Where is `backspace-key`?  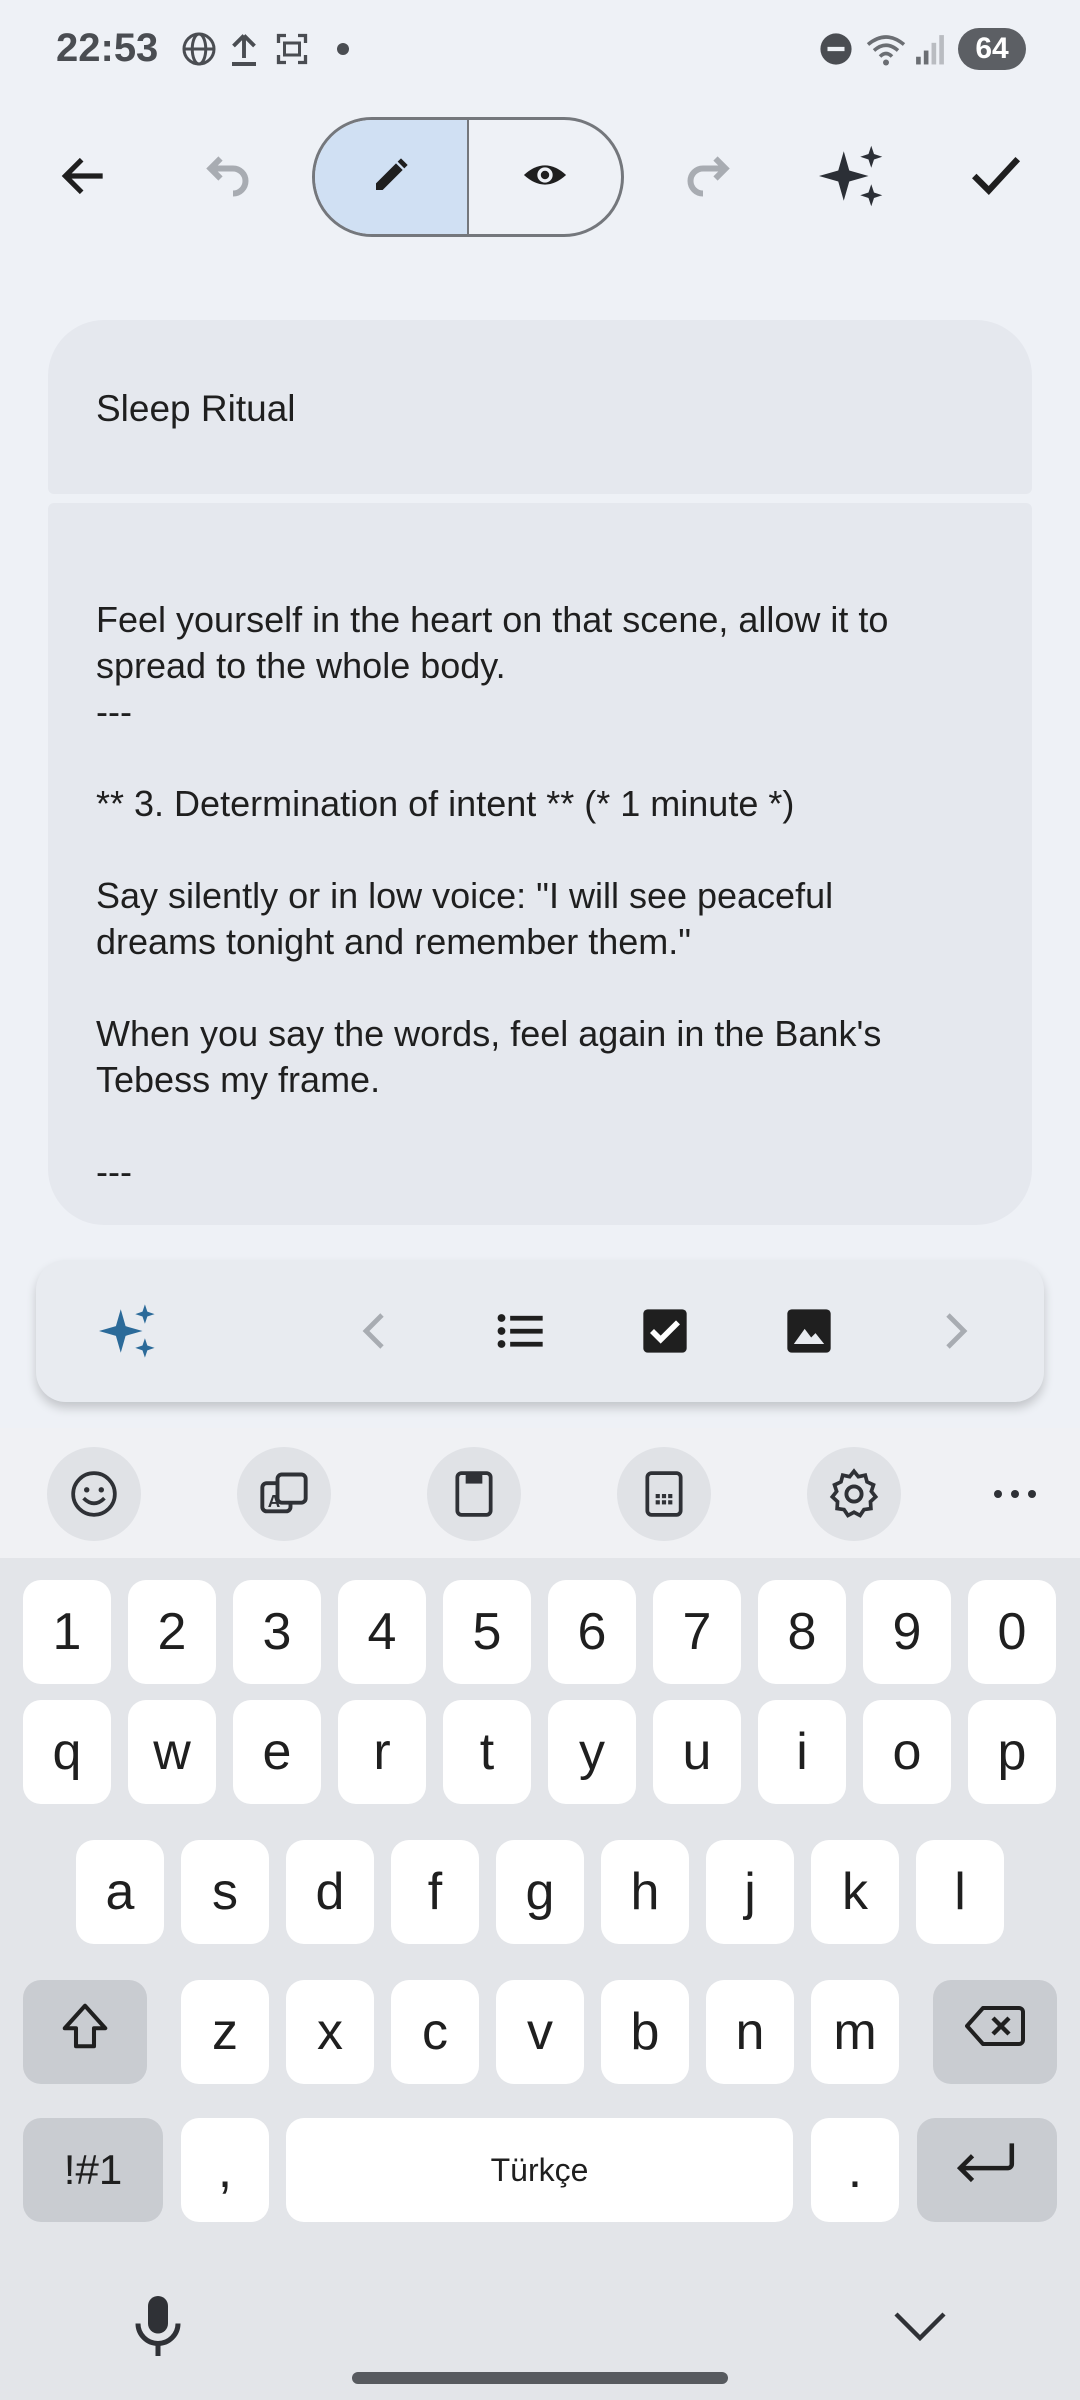 backspace-key is located at coordinates (995, 2032).